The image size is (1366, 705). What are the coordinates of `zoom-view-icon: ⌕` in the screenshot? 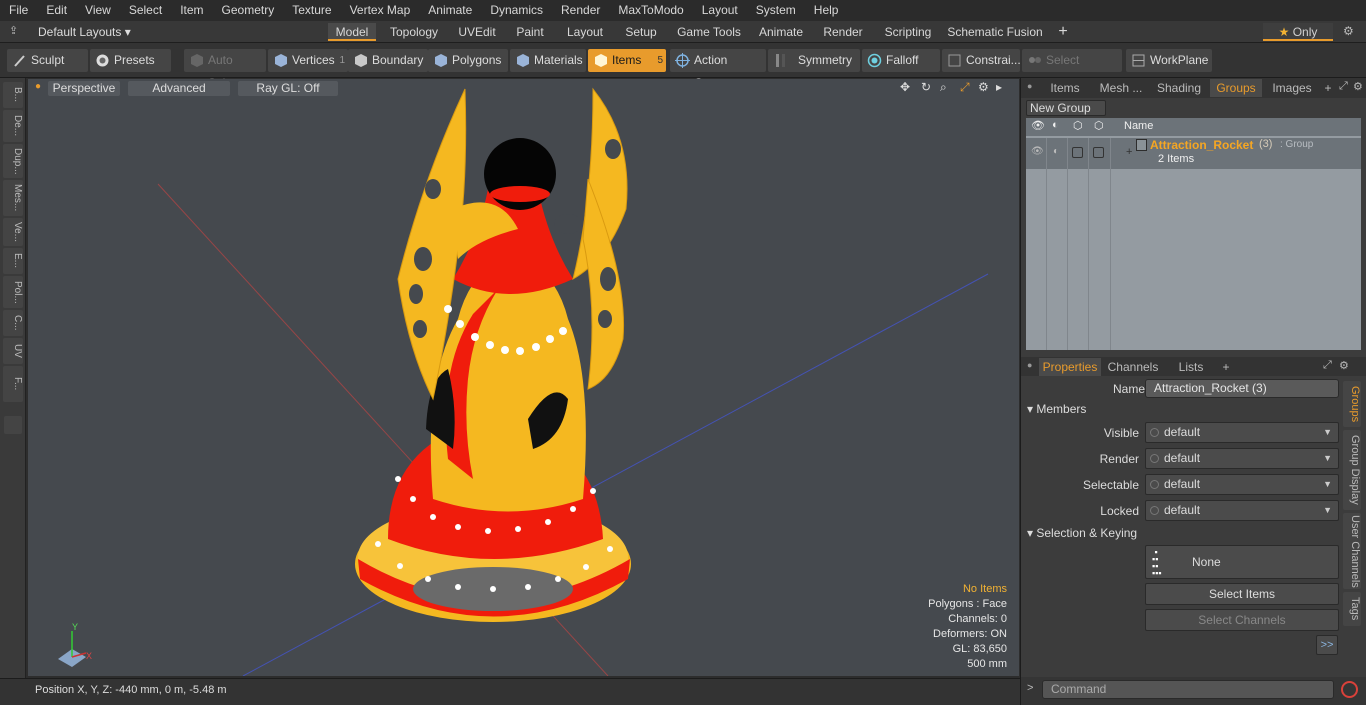 It's located at (943, 87).